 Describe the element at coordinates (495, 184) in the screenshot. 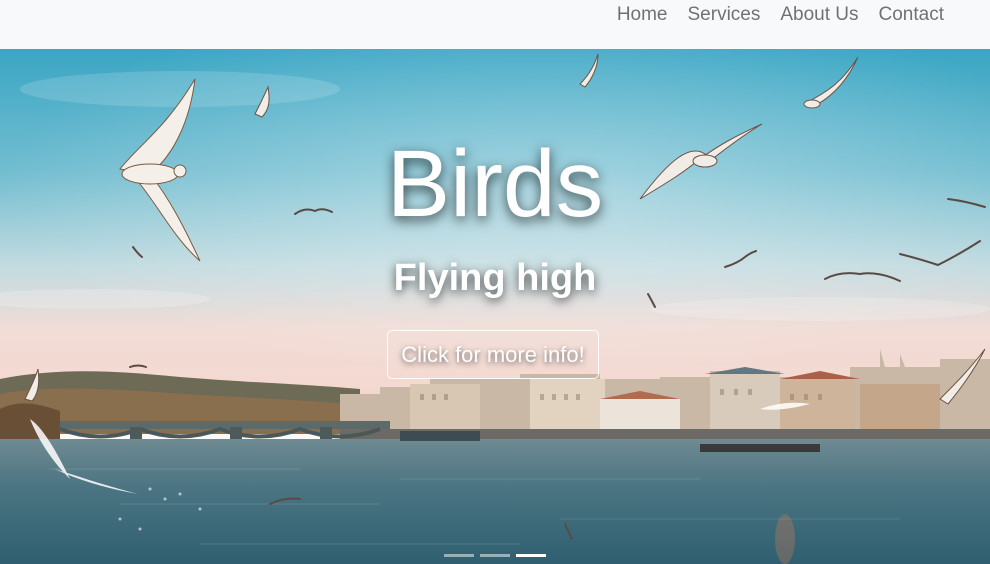

I see `hero-title: Birds` at that location.